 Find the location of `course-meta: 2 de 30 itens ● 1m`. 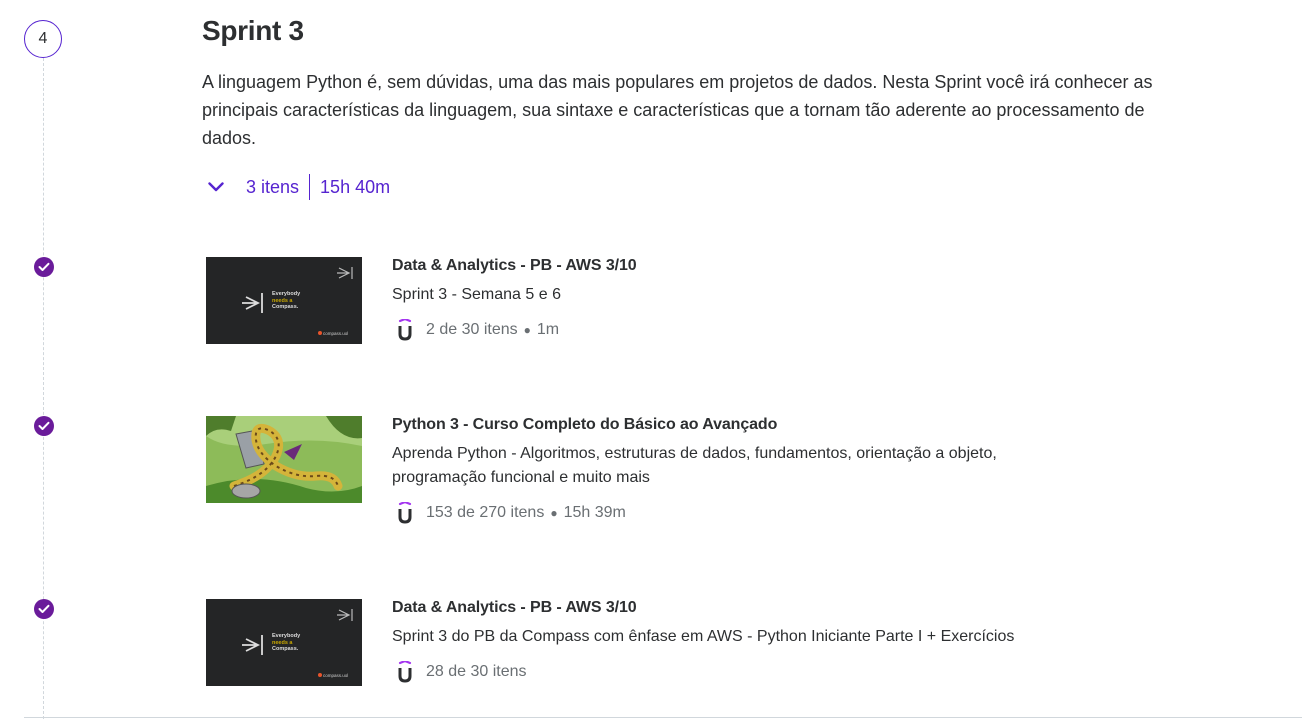

course-meta: 2 de 30 itens ● 1m is located at coordinates (477, 330).